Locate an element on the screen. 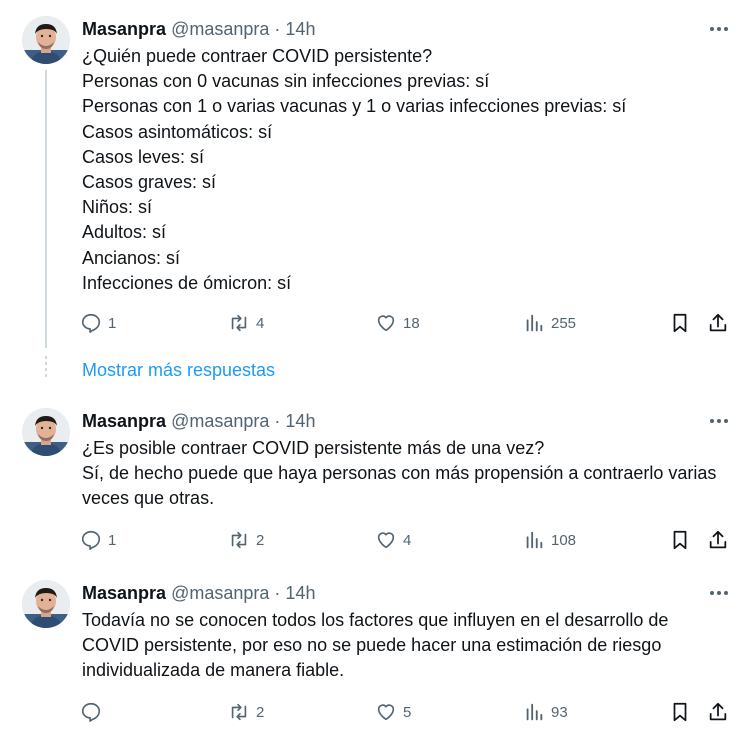  thread-line is located at coordinates (46, 209).